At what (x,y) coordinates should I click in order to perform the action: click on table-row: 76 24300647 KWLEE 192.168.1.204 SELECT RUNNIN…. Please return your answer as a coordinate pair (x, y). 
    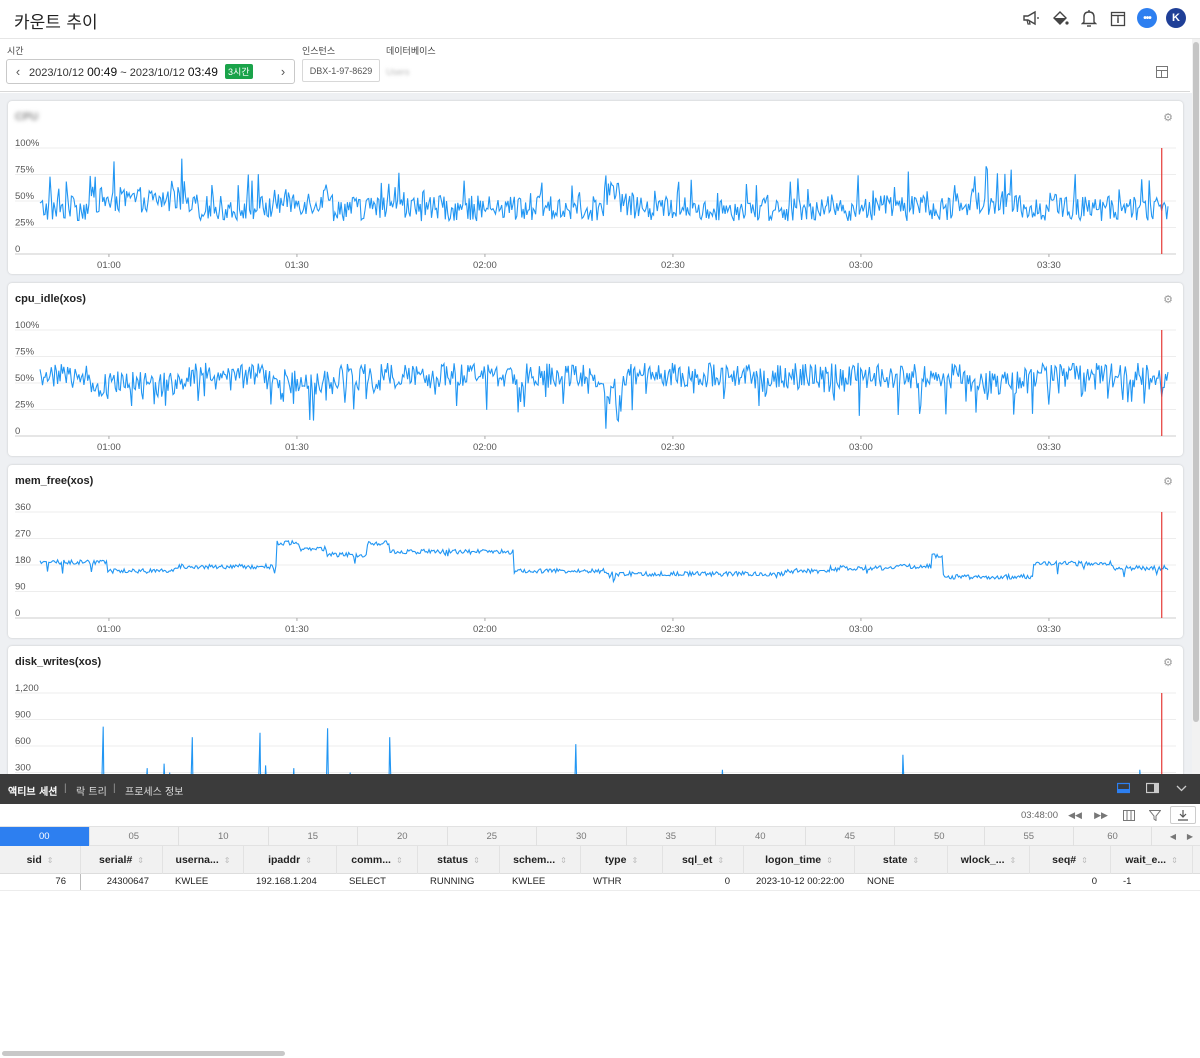
    Looking at the image, I should click on (600, 882).